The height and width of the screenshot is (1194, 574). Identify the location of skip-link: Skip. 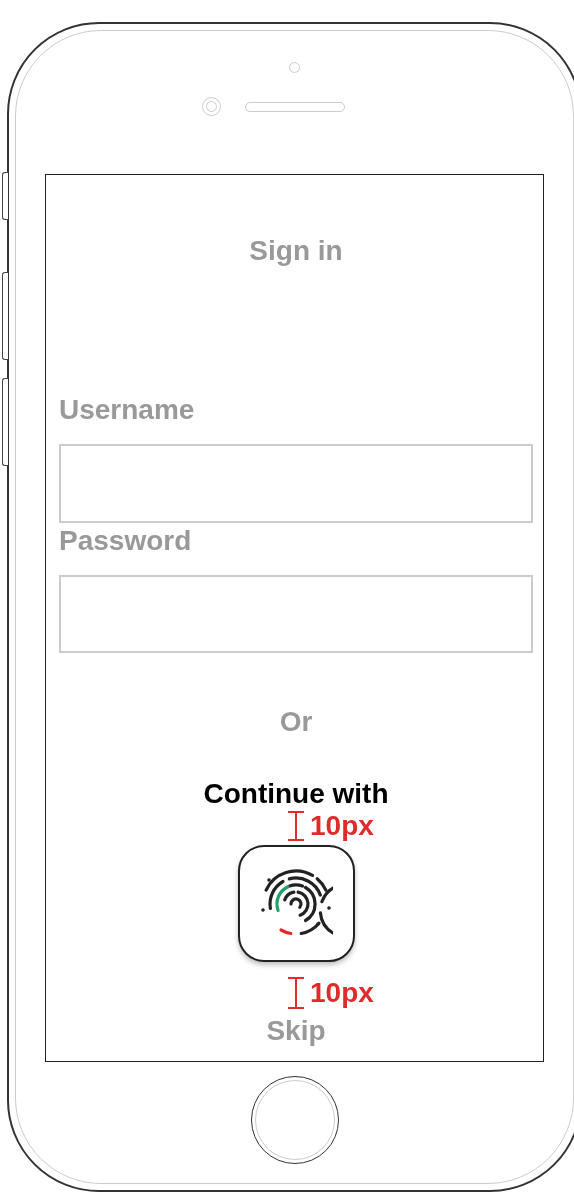
(296, 1031).